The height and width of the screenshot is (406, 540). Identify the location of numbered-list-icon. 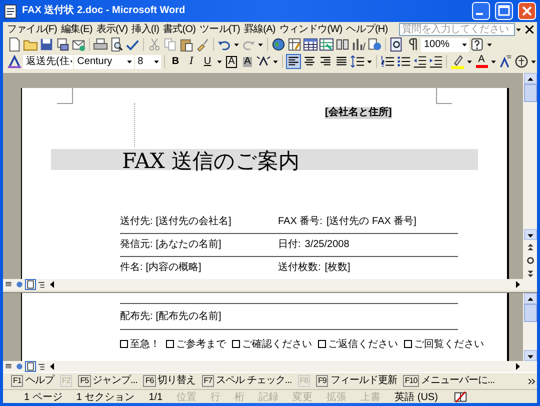
(387, 61).